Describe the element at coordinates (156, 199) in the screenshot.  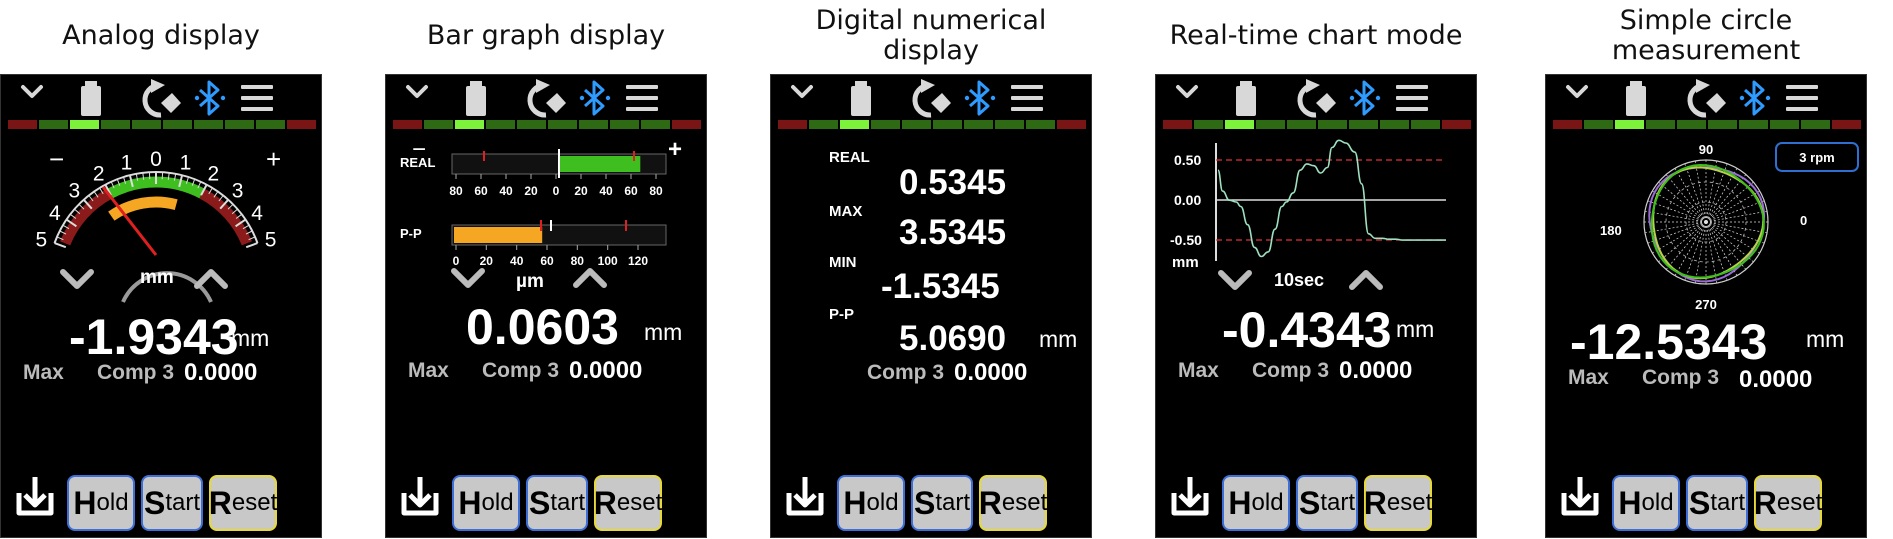
I see `analog-scale: 54321012345` at that location.